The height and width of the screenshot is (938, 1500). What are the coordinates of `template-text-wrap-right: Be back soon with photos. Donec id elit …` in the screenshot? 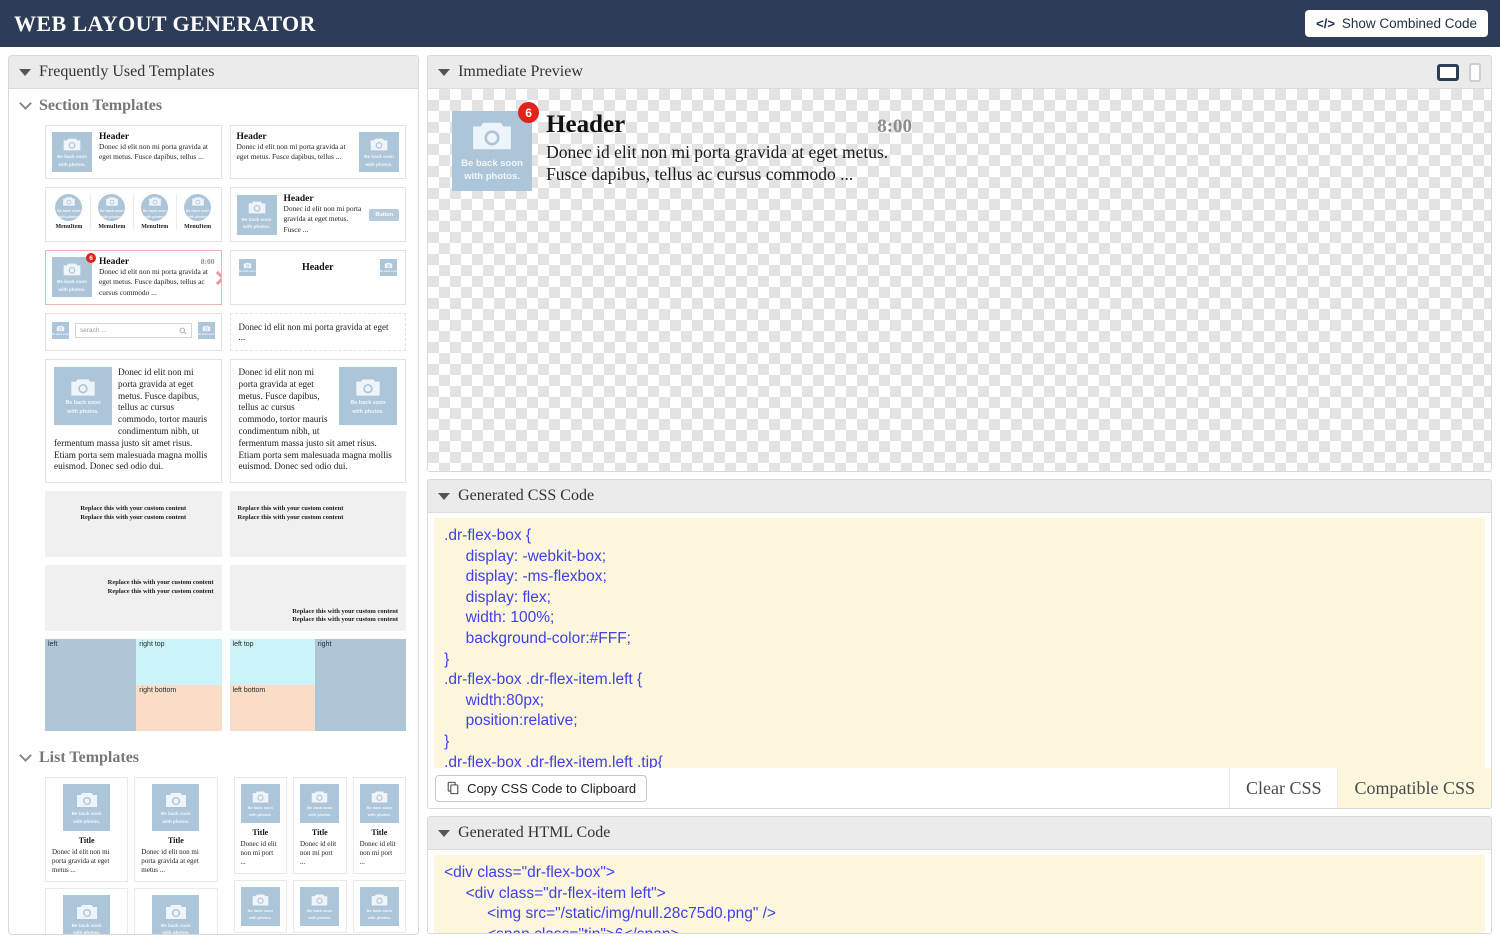 It's located at (318, 421).